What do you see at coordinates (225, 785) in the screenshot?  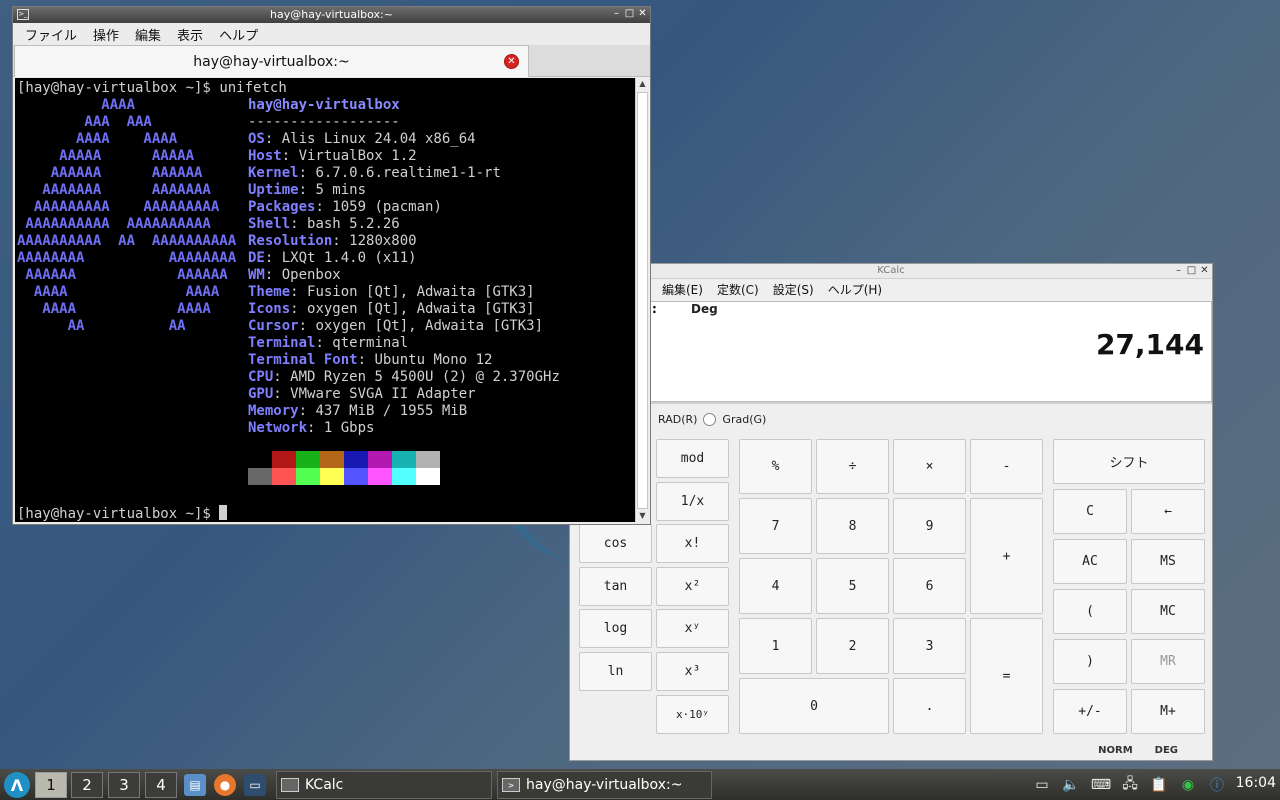 I see `firefox-icon: ●` at bounding box center [225, 785].